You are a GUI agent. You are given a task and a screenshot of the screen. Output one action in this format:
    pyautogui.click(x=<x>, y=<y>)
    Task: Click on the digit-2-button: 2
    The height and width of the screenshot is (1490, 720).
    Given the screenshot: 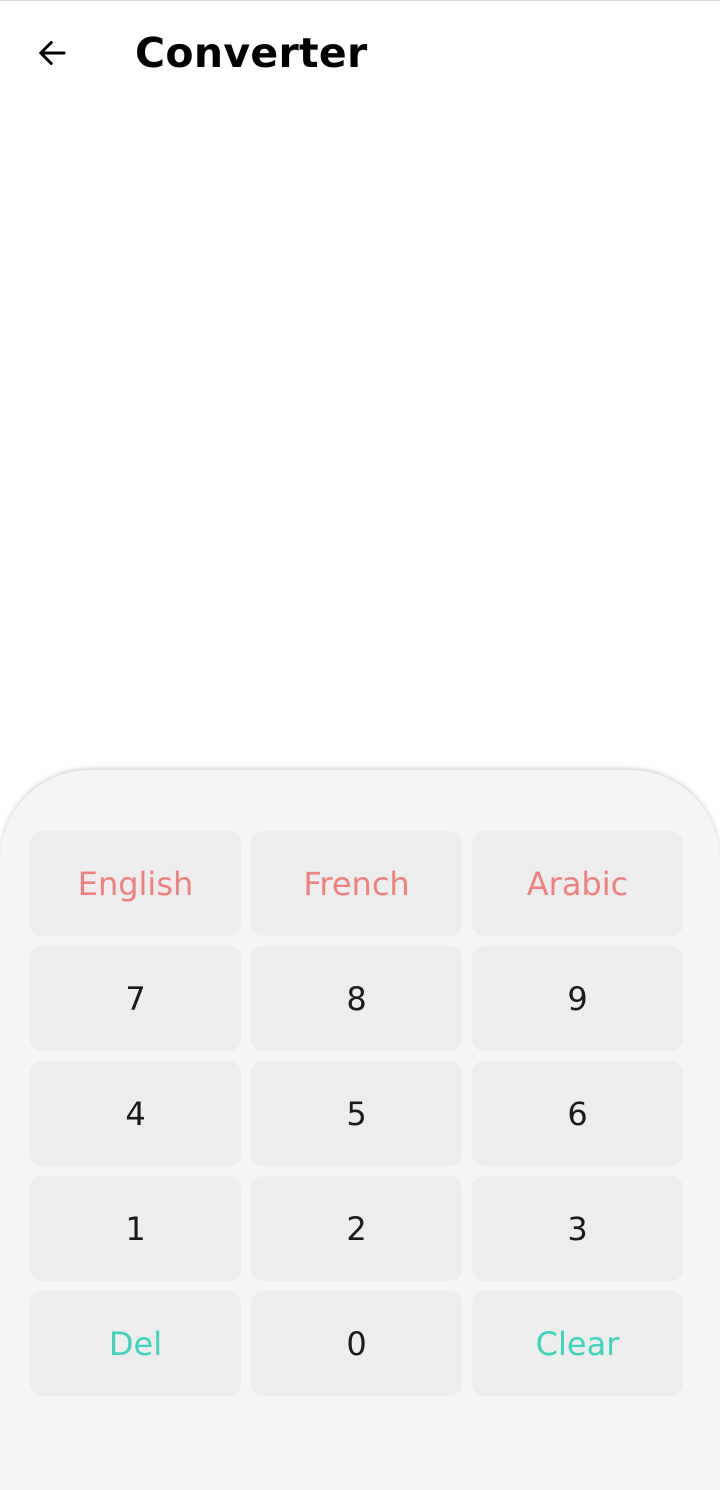 What is the action you would take?
    pyautogui.click(x=356, y=1228)
    